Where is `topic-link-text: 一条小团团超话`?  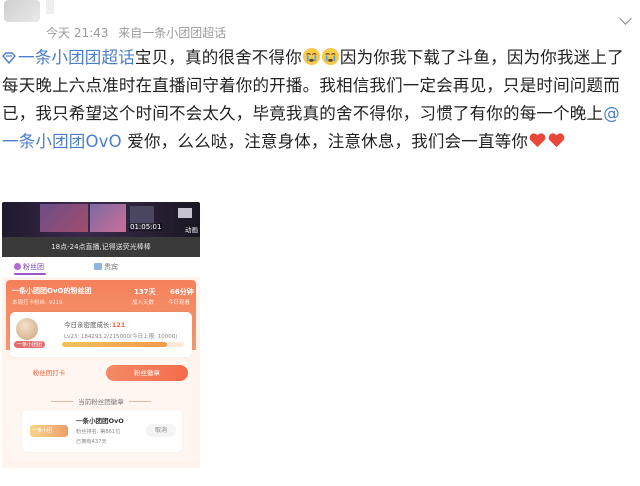 topic-link-text: 一条小团团超话 is located at coordinates (76, 57).